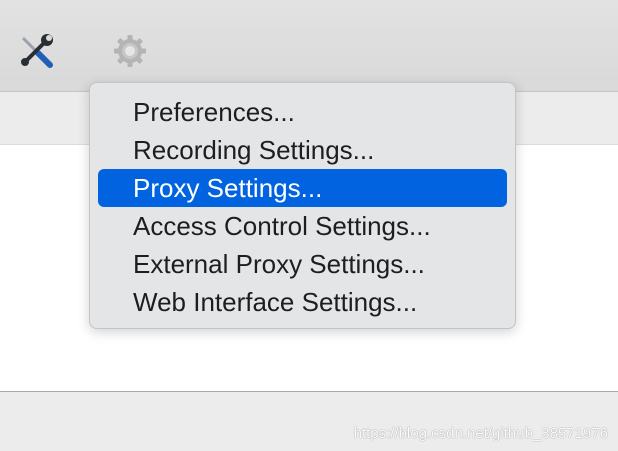 This screenshot has height=451, width=618. I want to click on watermark-text: https://blog.csdn.net/github_38571976, so click(480, 433).